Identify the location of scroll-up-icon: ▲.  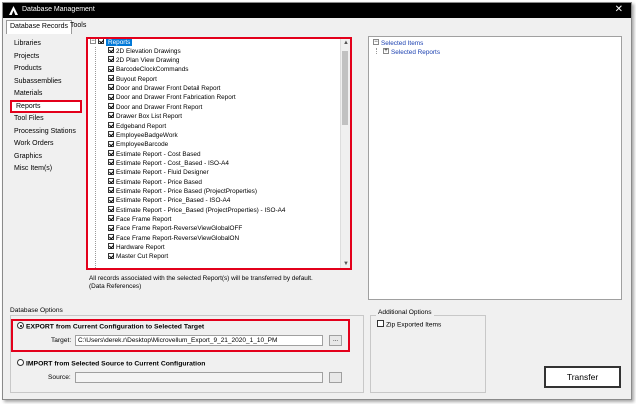
(346, 43).